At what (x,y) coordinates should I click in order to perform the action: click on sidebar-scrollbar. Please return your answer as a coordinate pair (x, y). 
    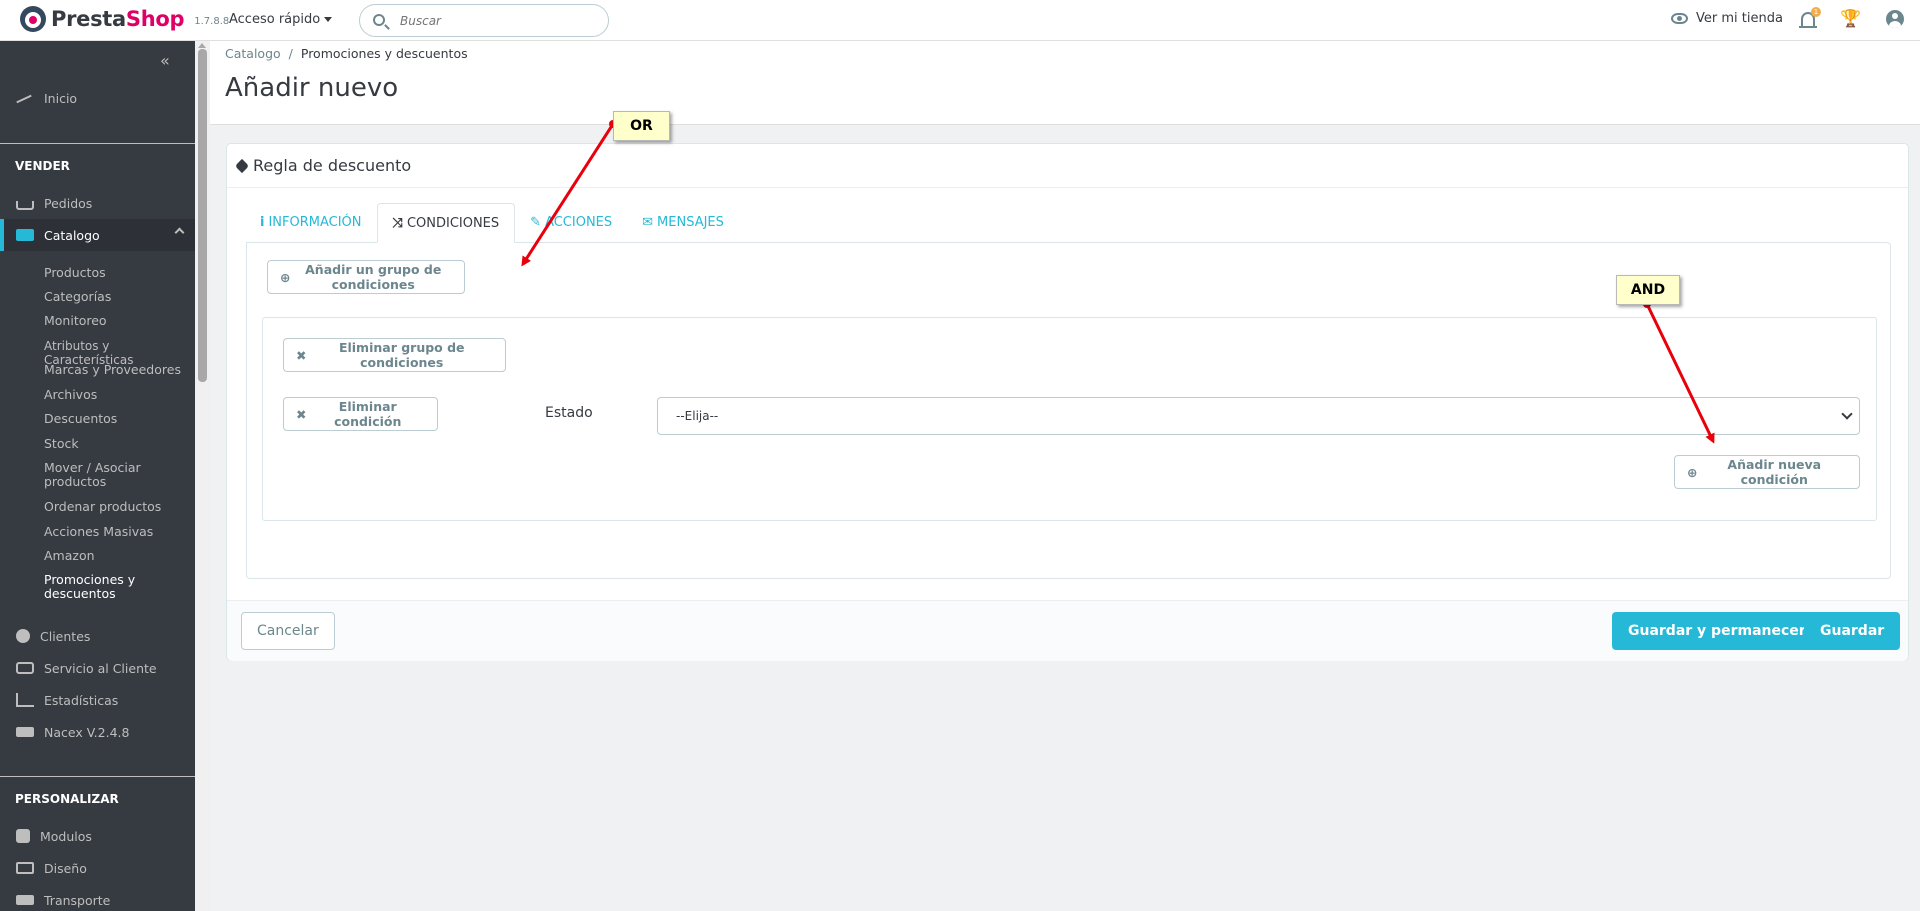
    Looking at the image, I should click on (202, 476).